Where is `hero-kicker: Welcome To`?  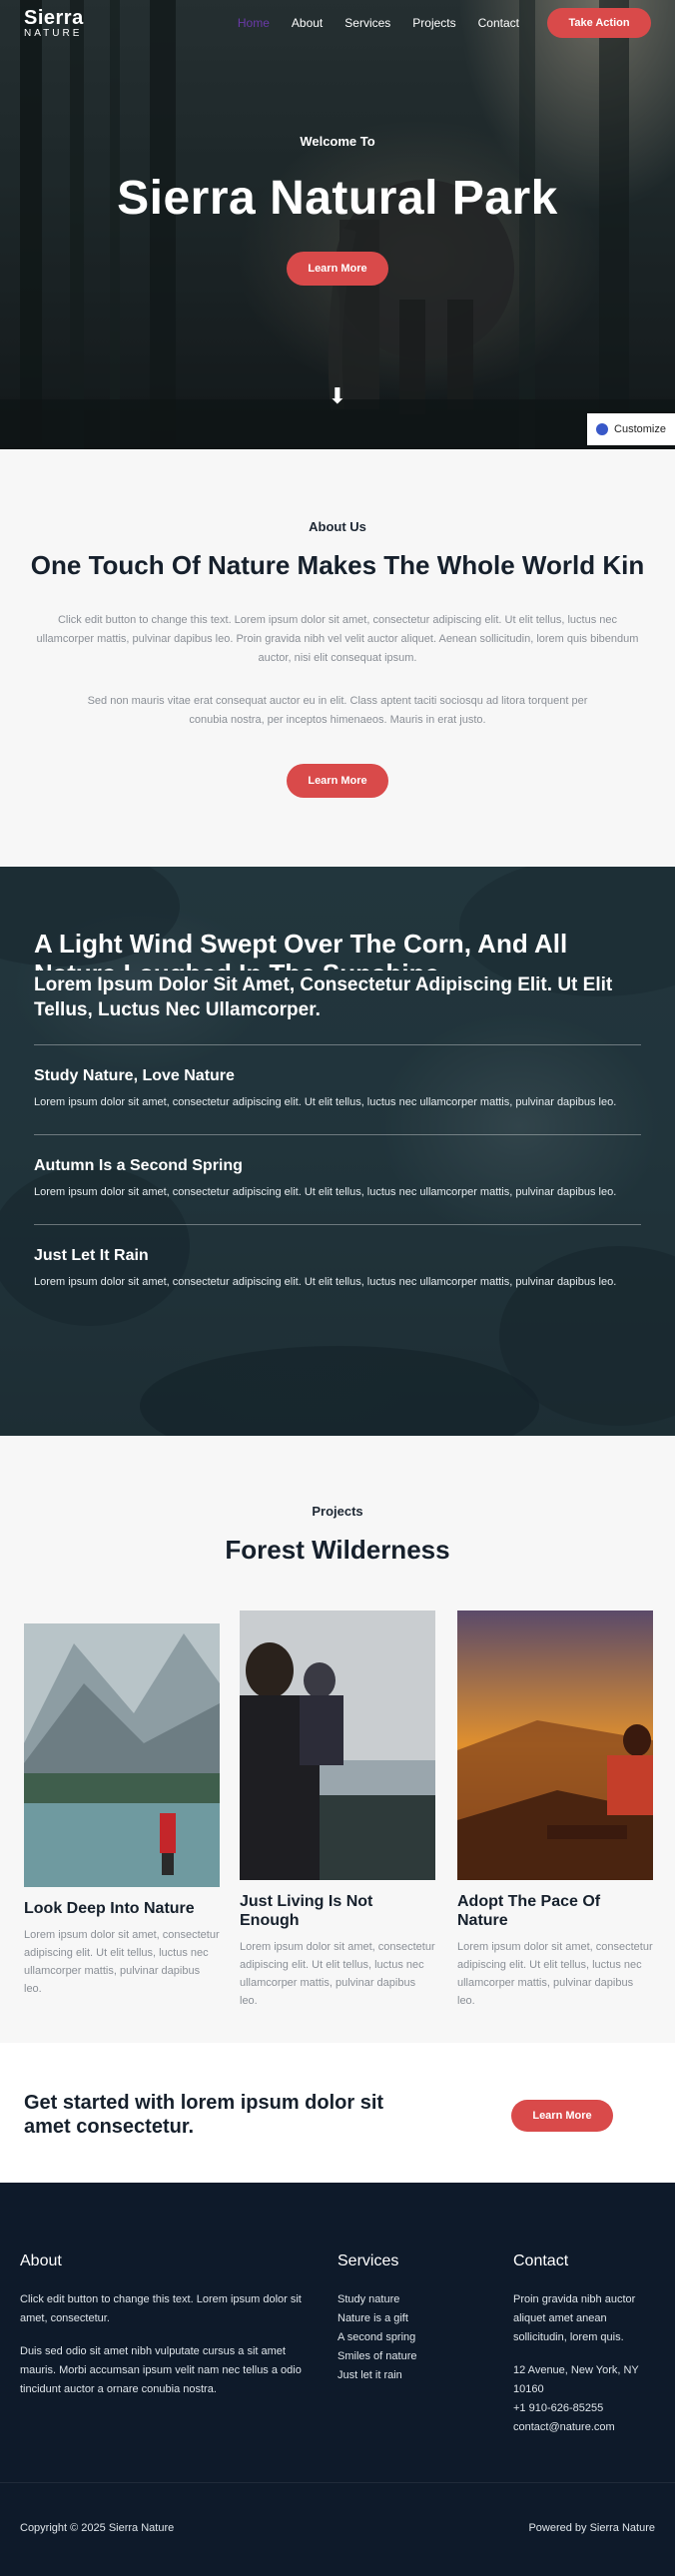 hero-kicker: Welcome To is located at coordinates (337, 141).